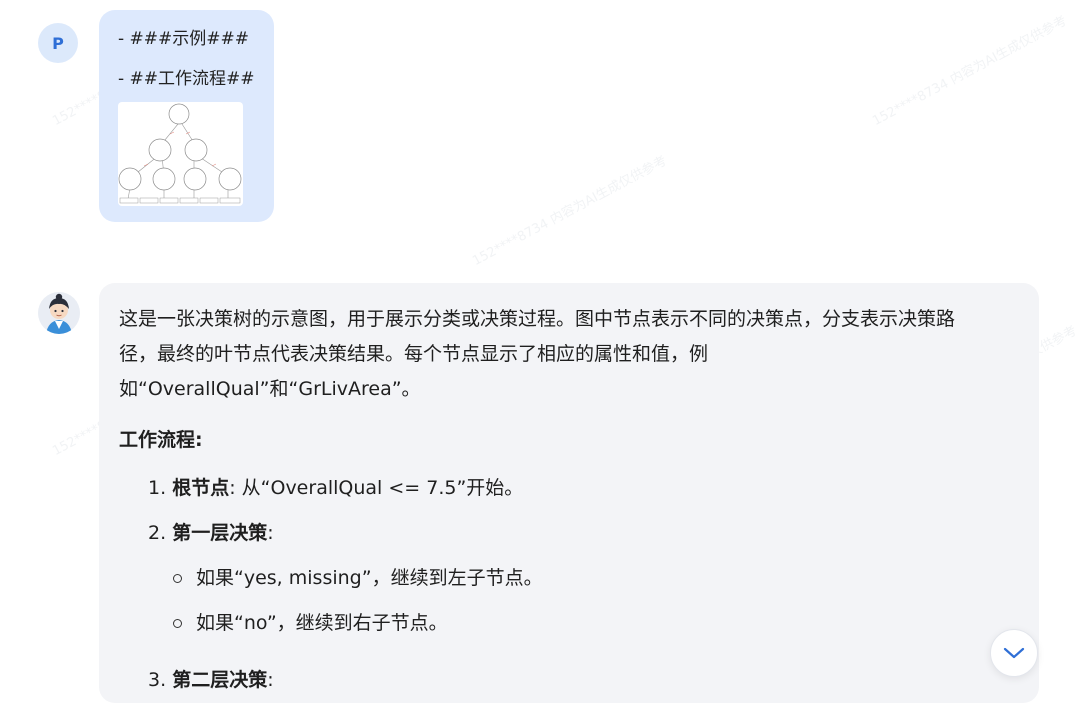 This screenshot has width=1076, height=703. What do you see at coordinates (583, 488) in the screenshot?
I see `list-item: 1. 根节点: 从“OverallQual <= 7.5”开始。` at bounding box center [583, 488].